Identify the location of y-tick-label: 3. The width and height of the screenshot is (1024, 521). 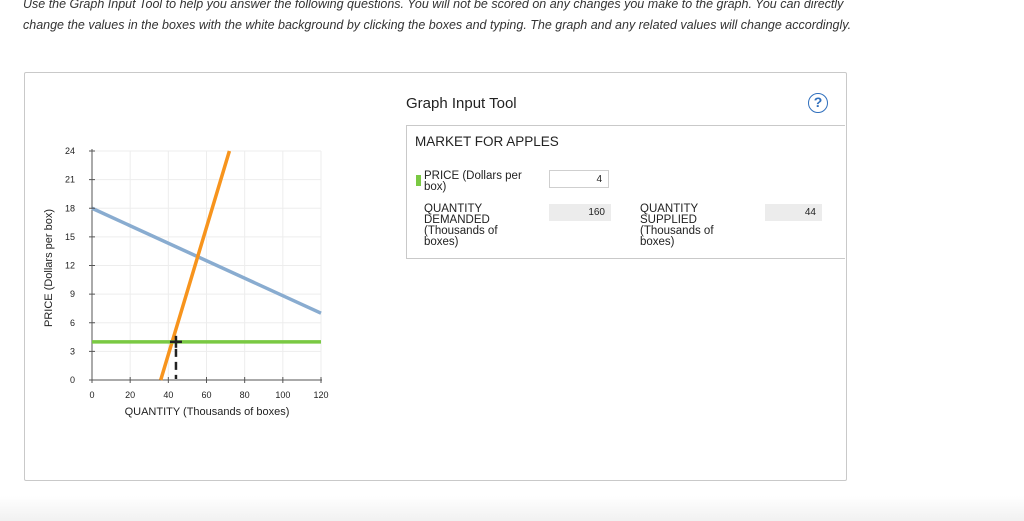
(72, 351).